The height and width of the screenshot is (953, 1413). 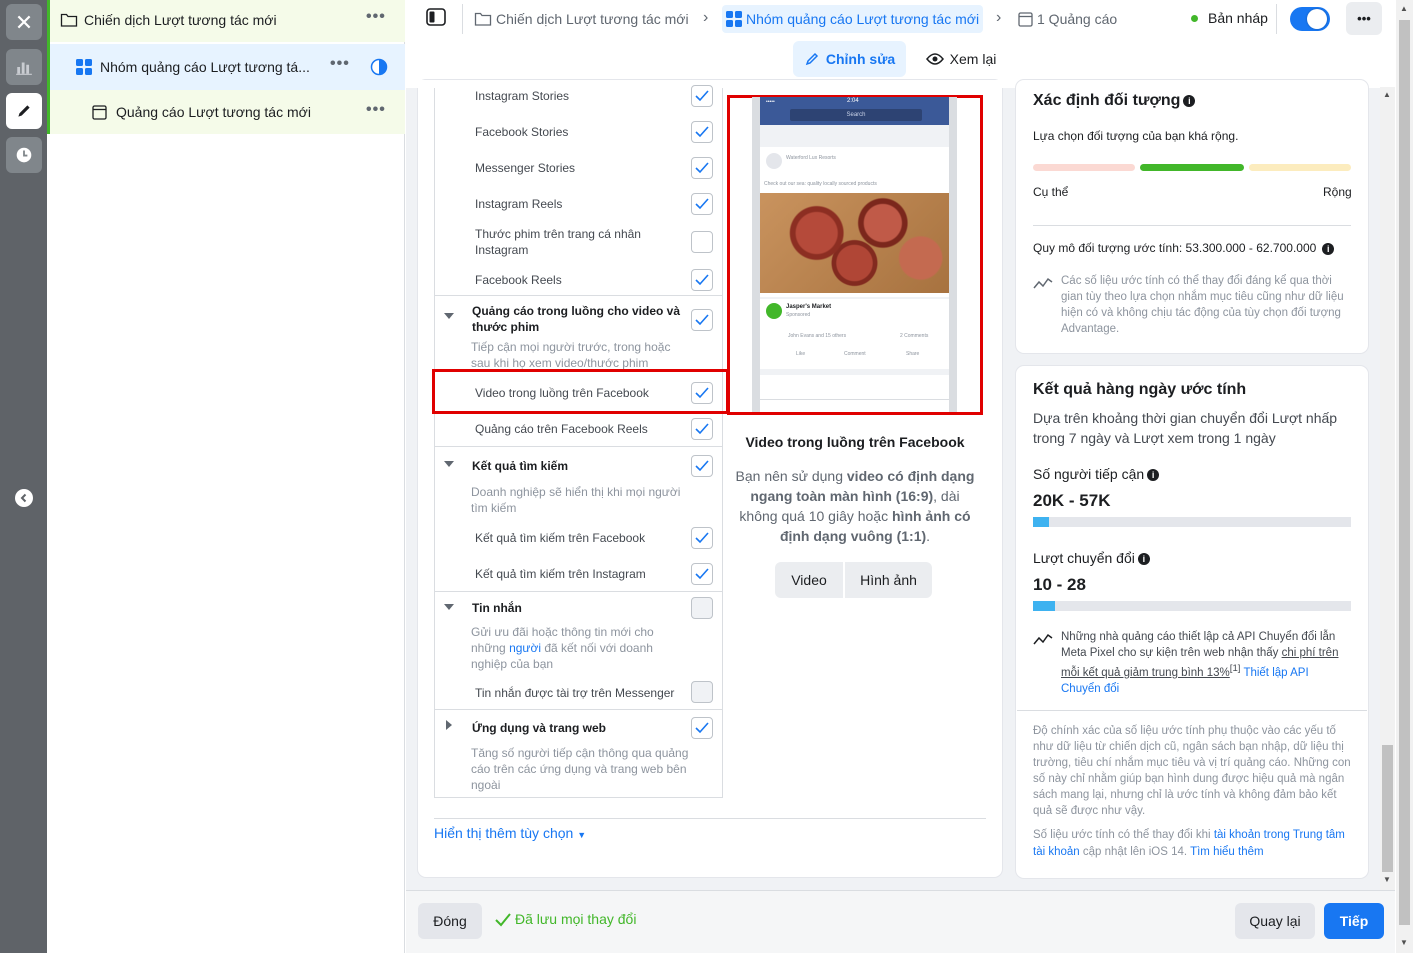 I want to click on checkbox-messenger-stories, so click(x=702, y=168).